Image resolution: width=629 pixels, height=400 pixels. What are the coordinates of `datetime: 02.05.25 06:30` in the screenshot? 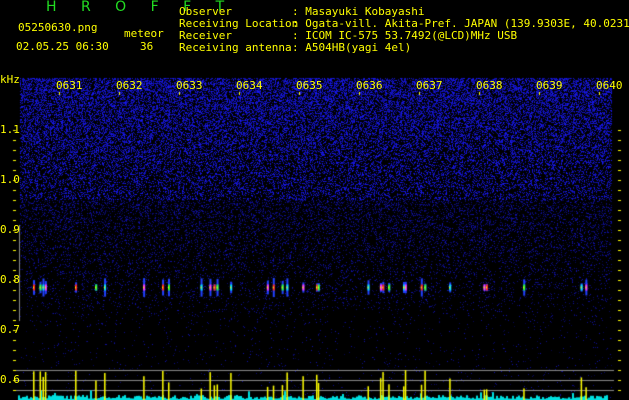 It's located at (62, 46).